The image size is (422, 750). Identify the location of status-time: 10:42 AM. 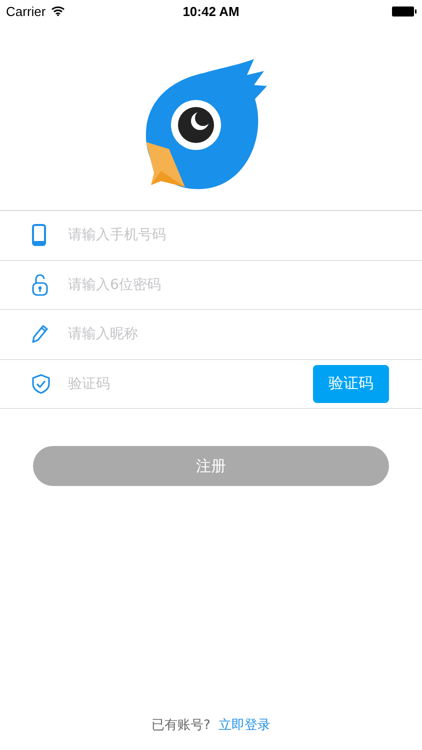
(211, 11).